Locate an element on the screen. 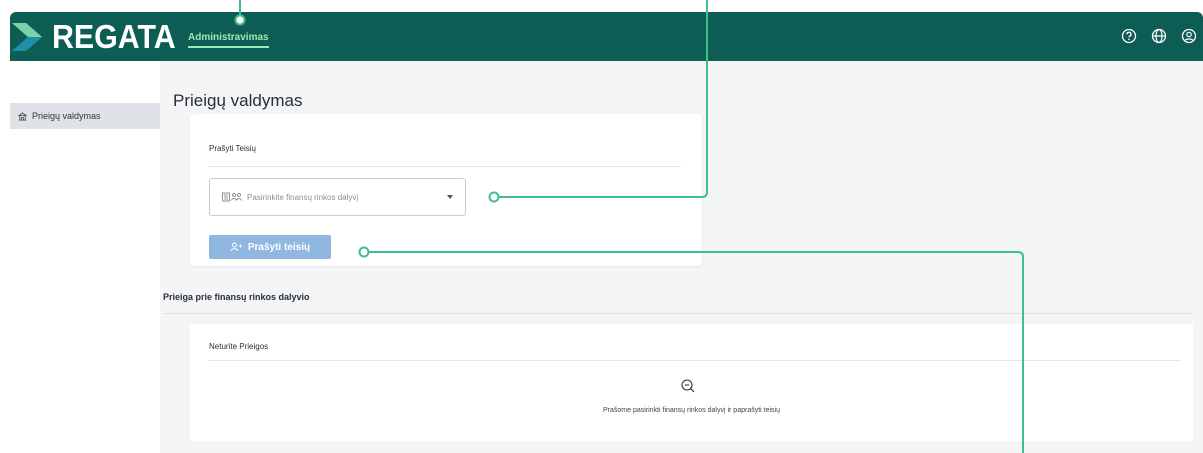 The height and width of the screenshot is (453, 1203). section-divider is located at coordinates (678, 313).